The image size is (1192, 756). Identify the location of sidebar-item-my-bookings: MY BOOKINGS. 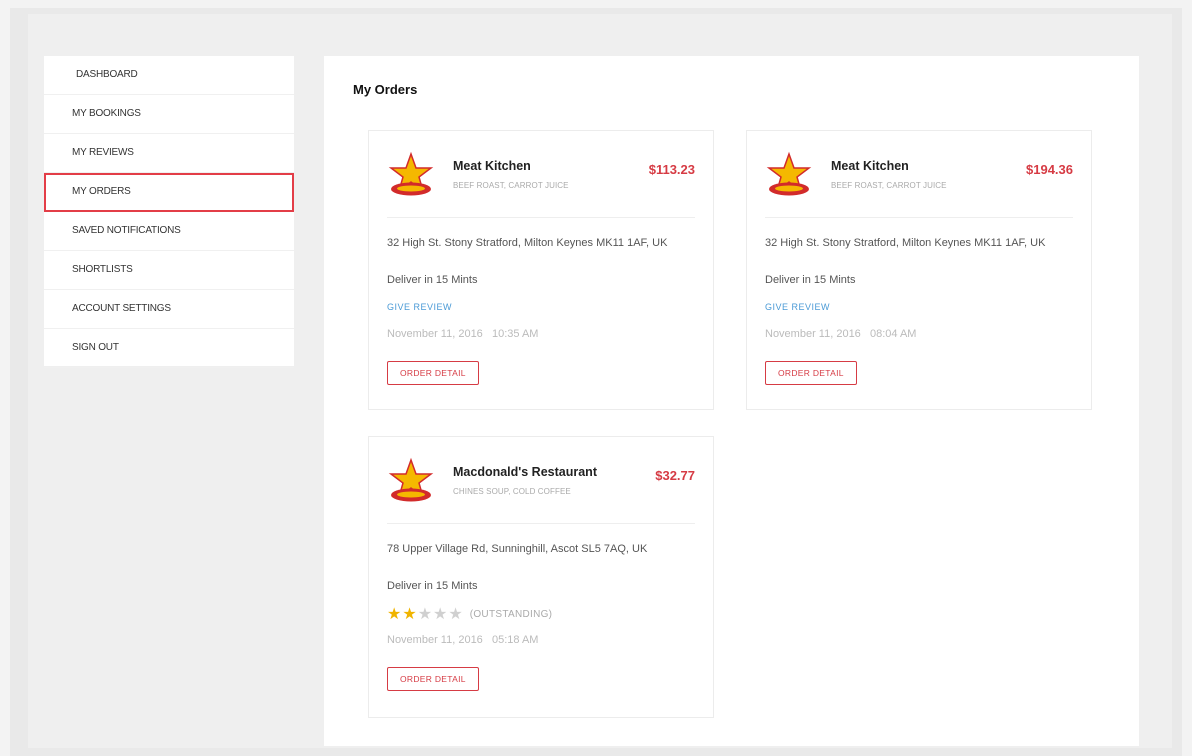
(169, 114).